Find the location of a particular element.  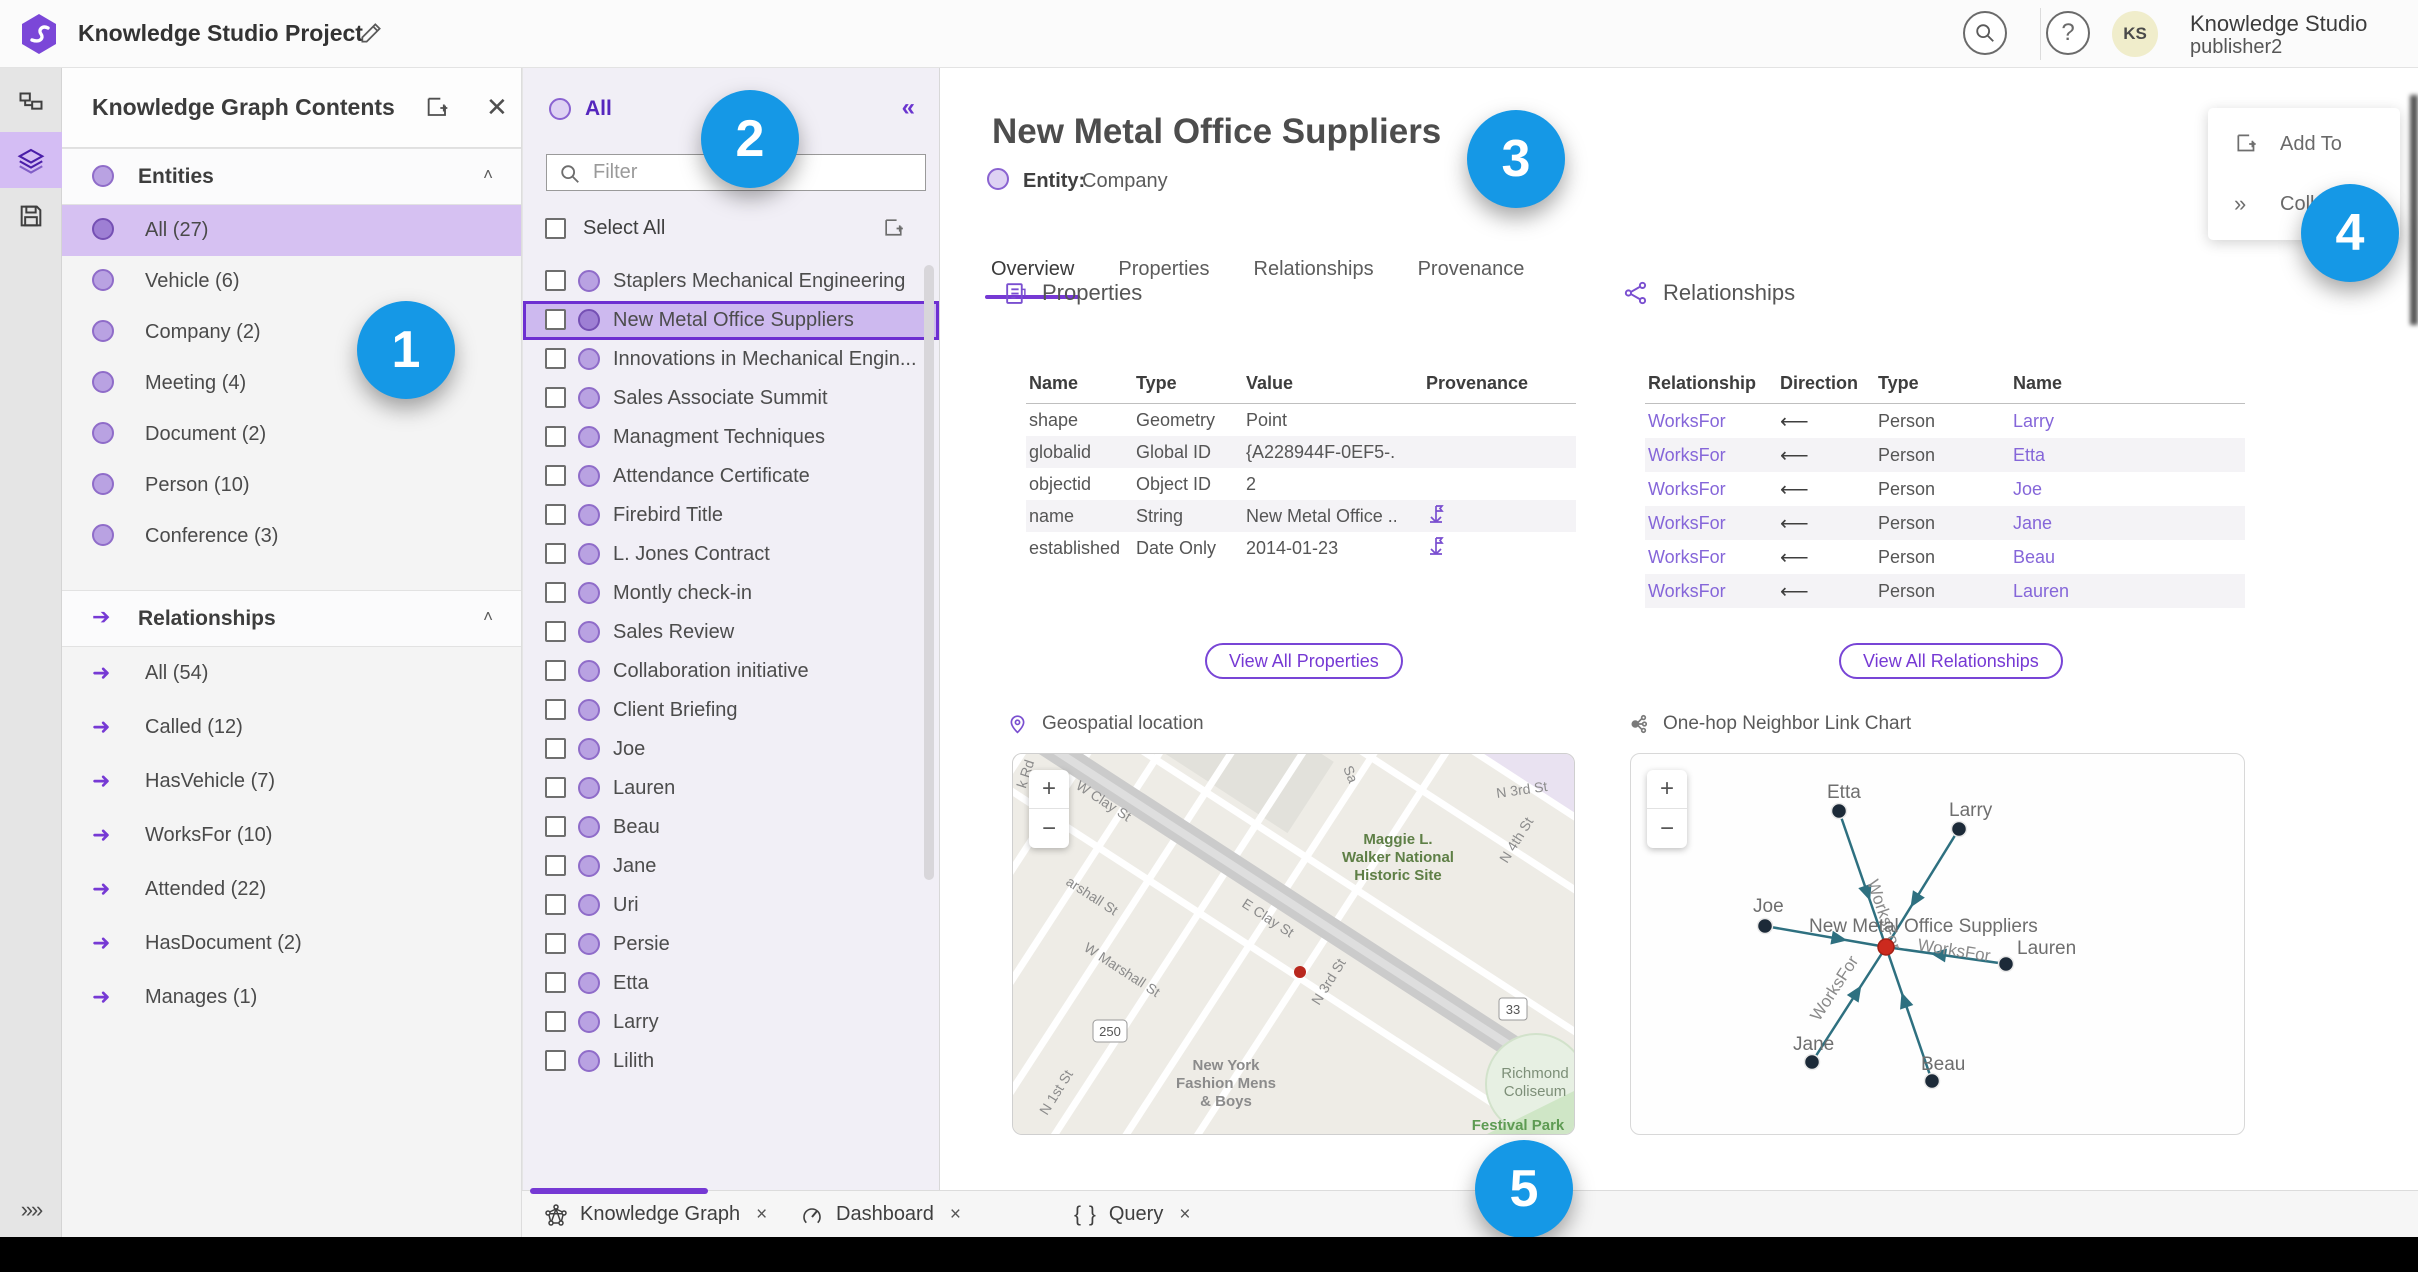

entity-instance-item: Joe is located at coordinates (731, 749).